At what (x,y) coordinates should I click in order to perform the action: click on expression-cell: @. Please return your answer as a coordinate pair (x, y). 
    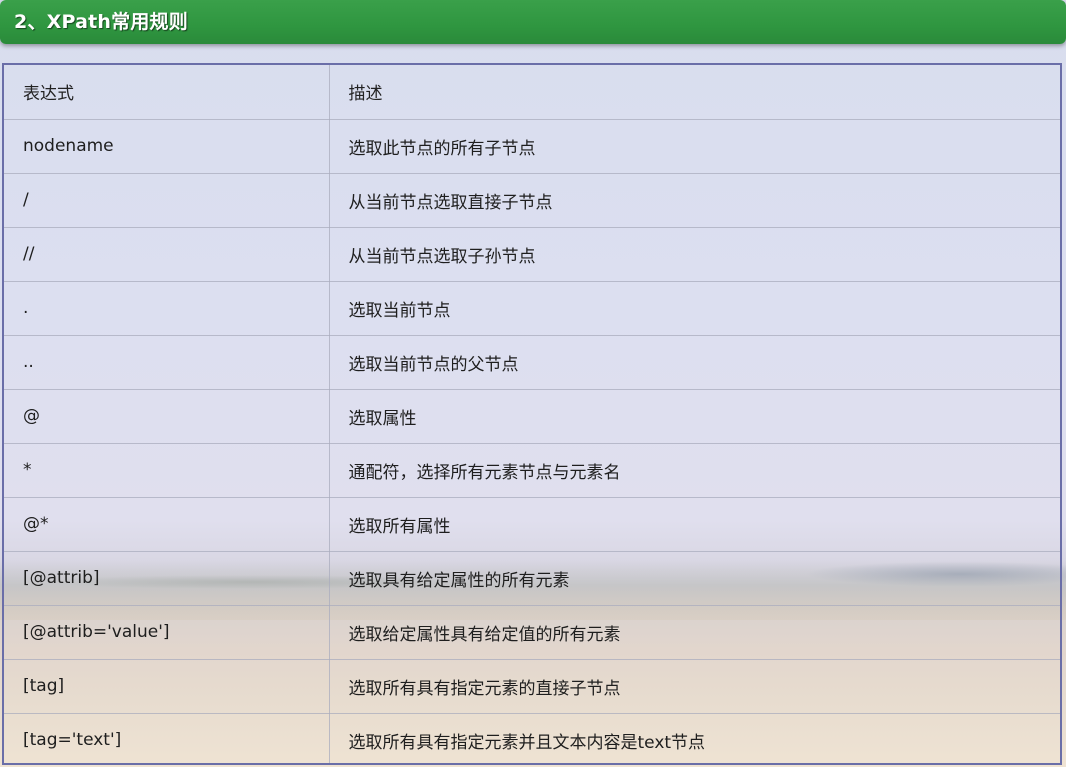
    Looking at the image, I should click on (167, 416).